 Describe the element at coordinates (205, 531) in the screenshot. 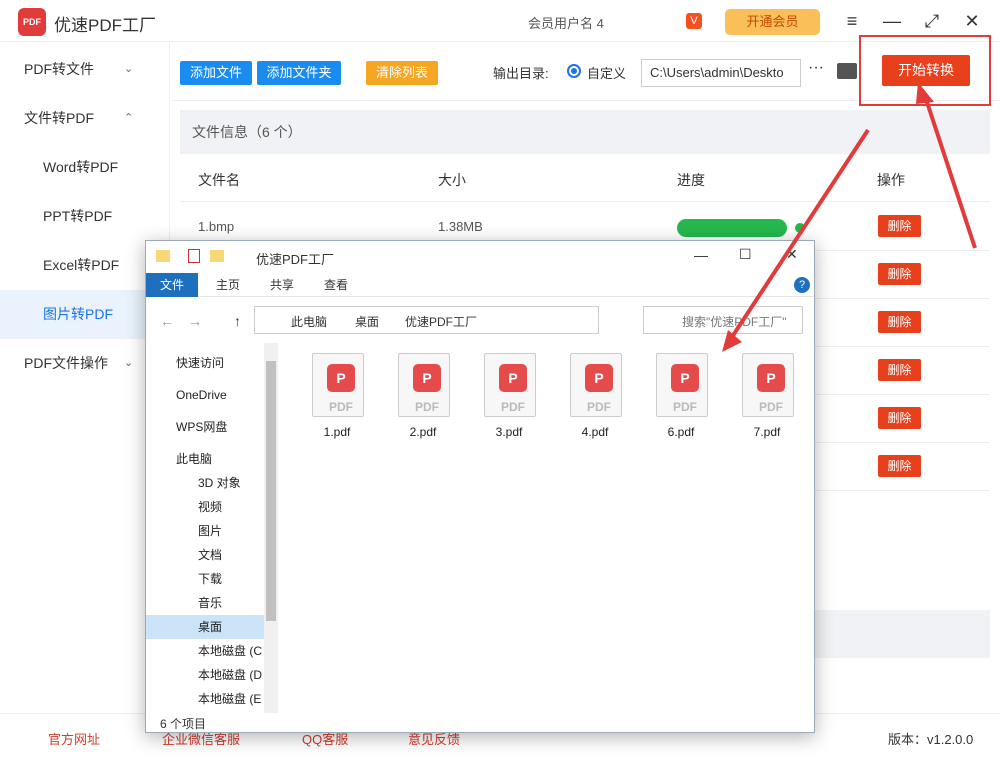

I see `nav-item: 图片` at that location.